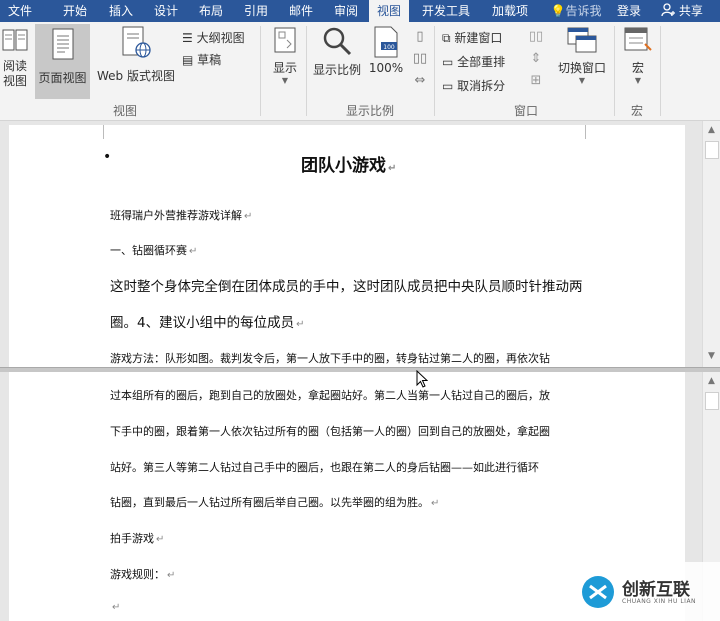 This screenshot has width=720, height=621. I want to click on window-side-options: ▯▯ ⇕ ⊞, so click(536, 61).